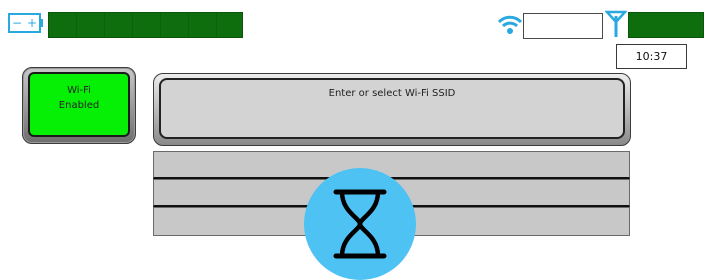 The width and height of the screenshot is (704, 280). I want to click on ssid-input-face: Enter or select Wi-Fi SSID, so click(392, 108).